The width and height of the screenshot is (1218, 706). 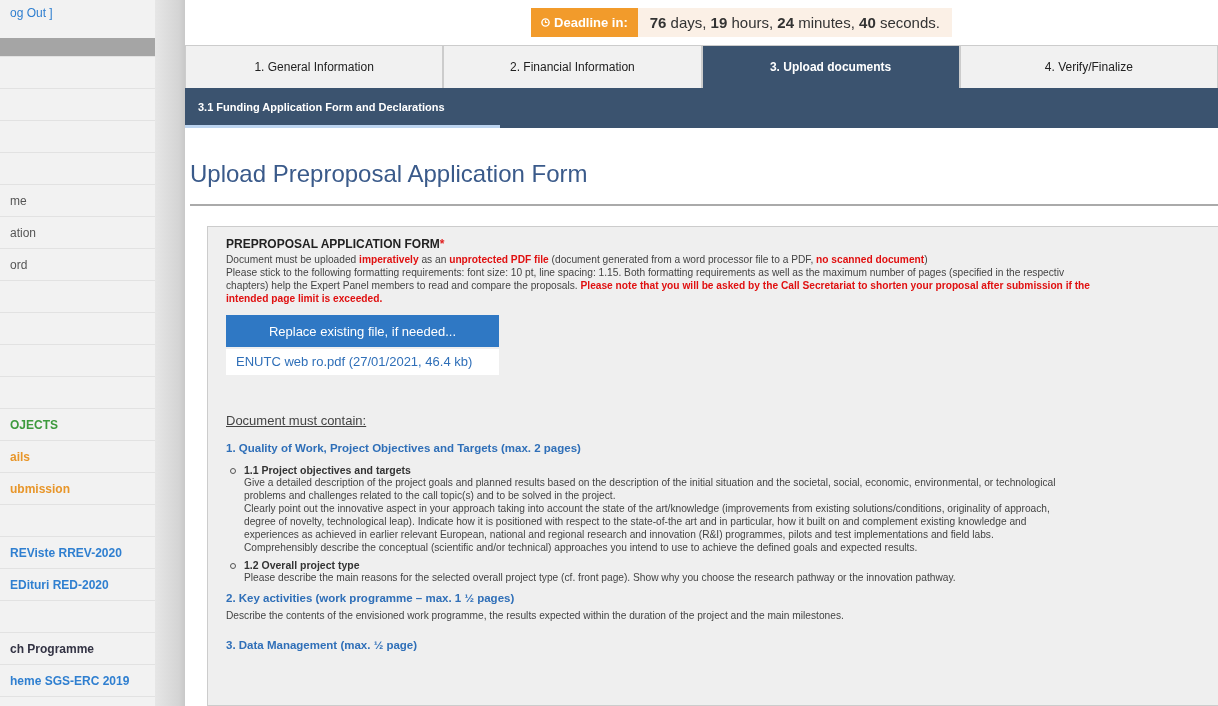 I want to click on section-title: 2. Key activities (work programme – max. 1 ½ pages), so click(x=371, y=598).